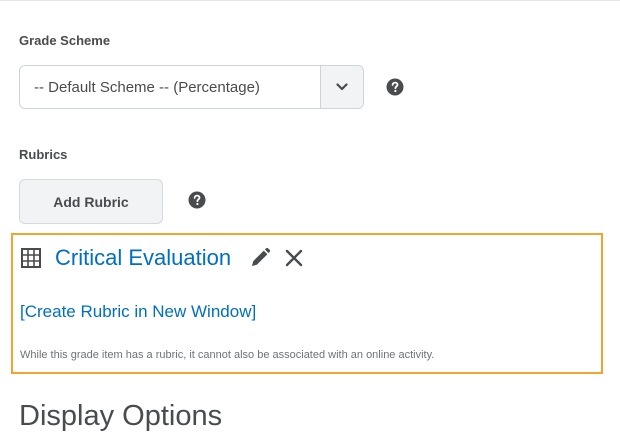  I want to click on grade-scheme-selected-value: -- Default Scheme -- (Percentage), so click(147, 87).